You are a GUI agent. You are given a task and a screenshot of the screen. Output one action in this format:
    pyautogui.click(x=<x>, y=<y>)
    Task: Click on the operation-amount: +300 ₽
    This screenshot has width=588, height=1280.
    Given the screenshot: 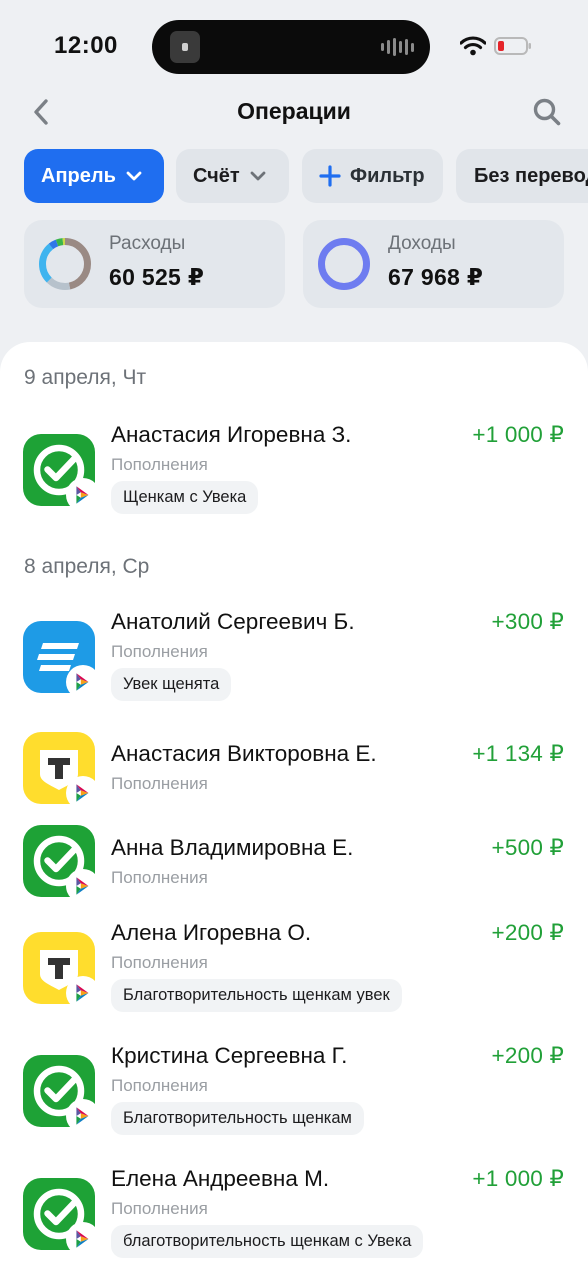 What is the action you would take?
    pyautogui.click(x=527, y=621)
    